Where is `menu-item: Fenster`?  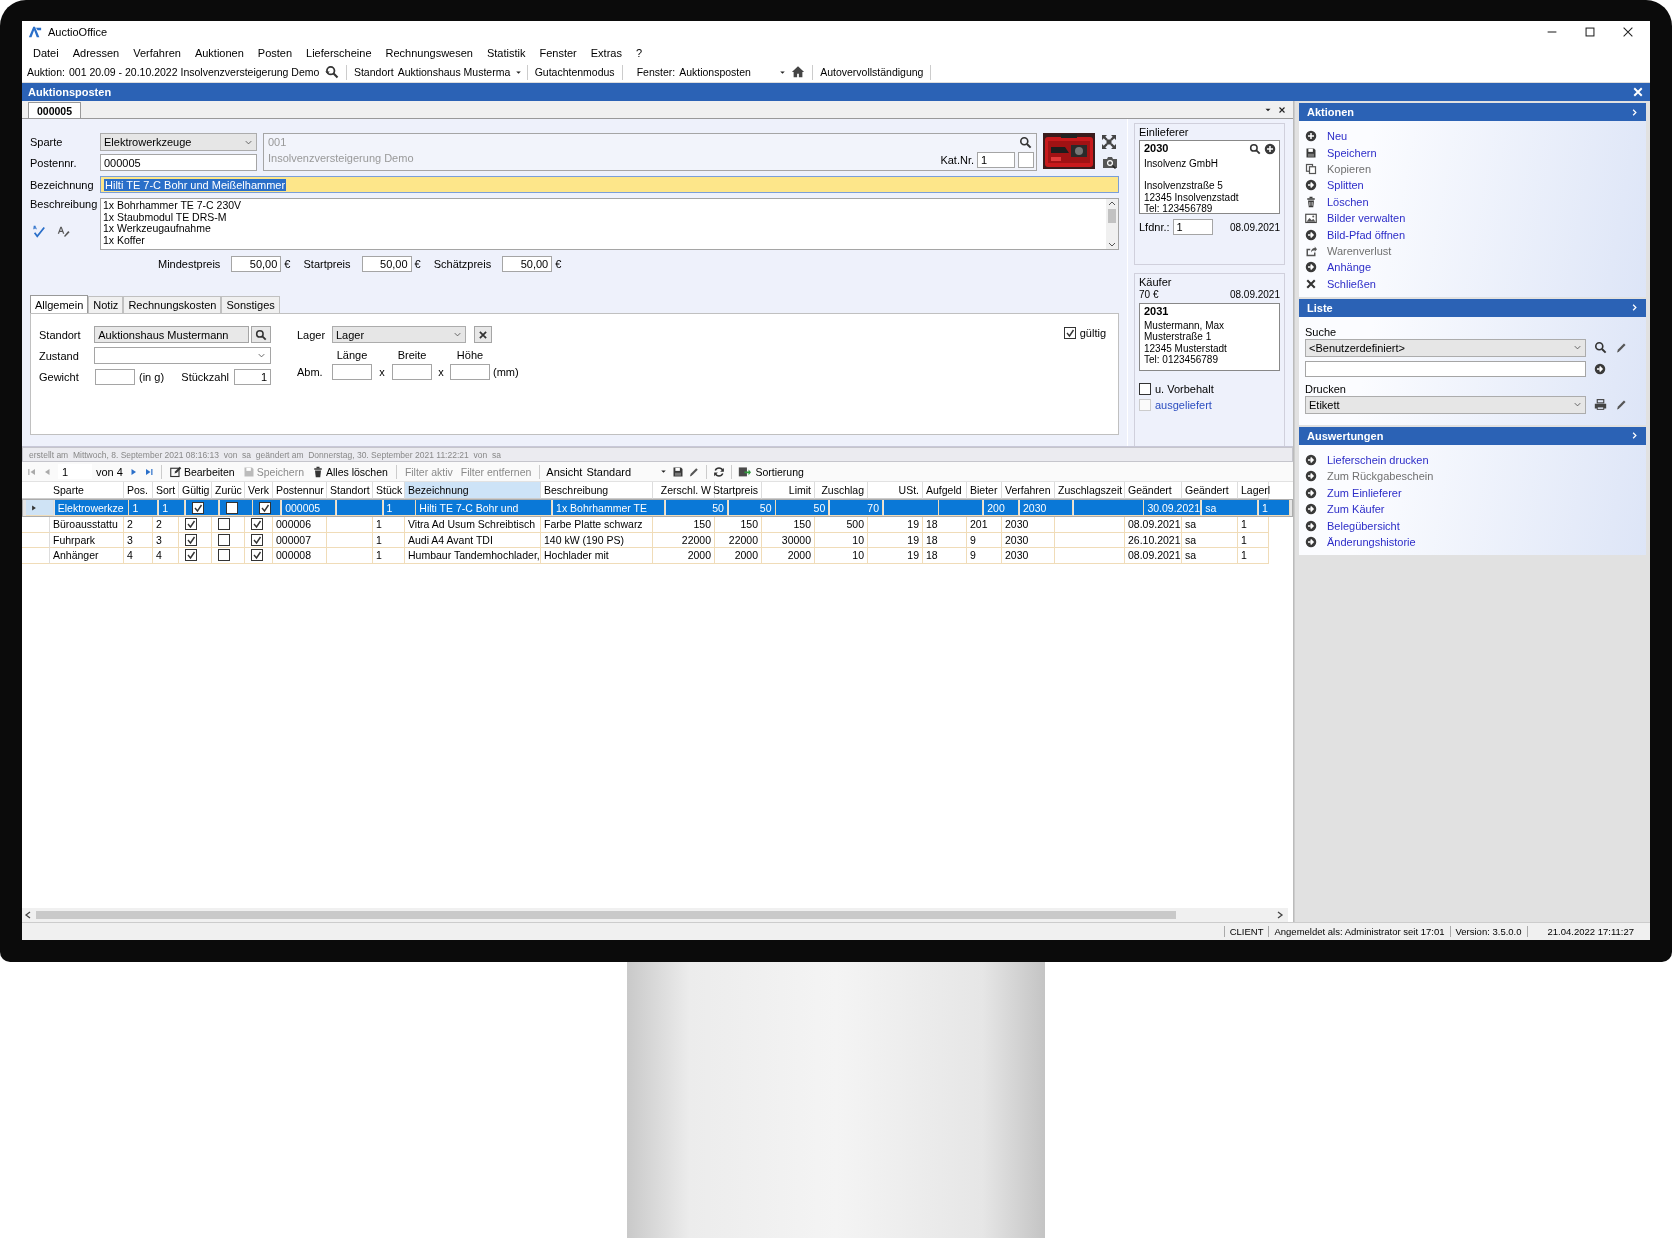 menu-item: Fenster is located at coordinates (558, 52).